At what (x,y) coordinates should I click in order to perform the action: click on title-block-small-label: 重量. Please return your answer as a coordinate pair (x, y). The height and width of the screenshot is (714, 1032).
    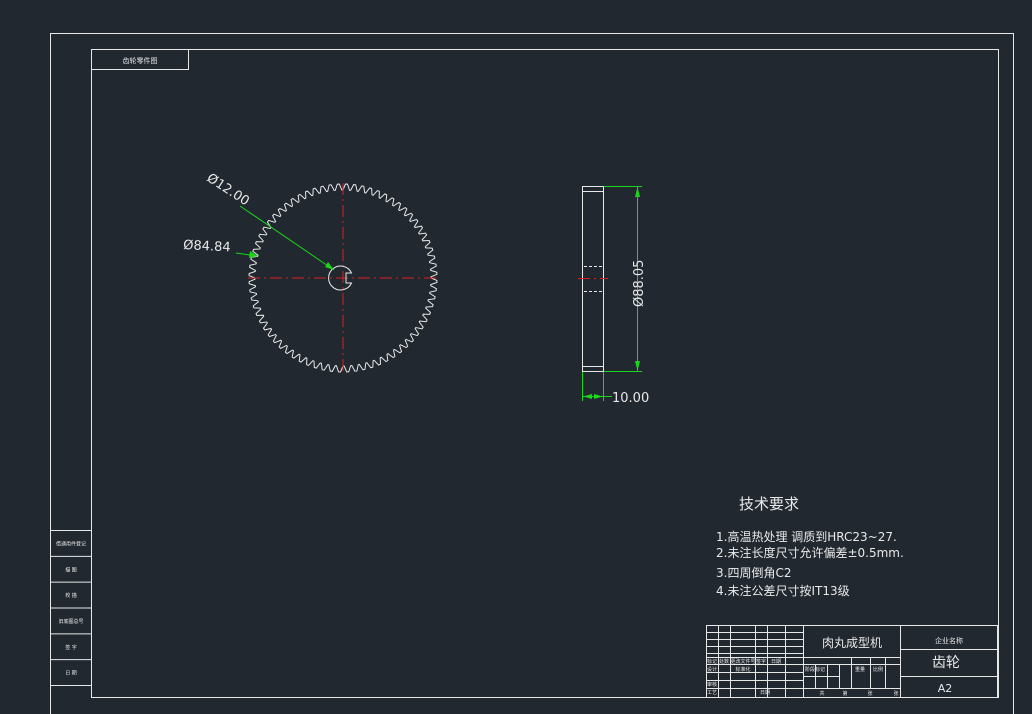
    Looking at the image, I should click on (860, 669).